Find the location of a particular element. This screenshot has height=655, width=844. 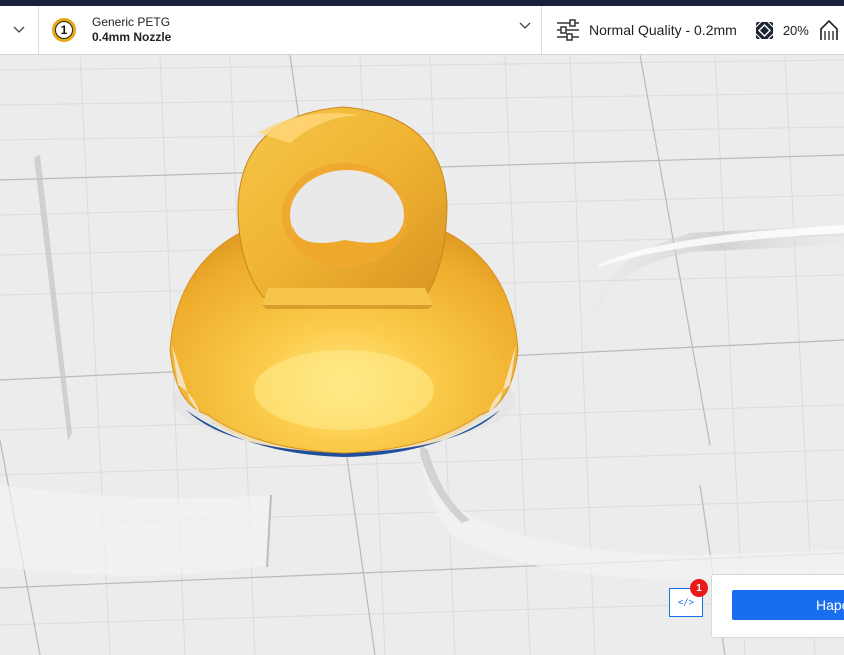

material-name: Generic PETG is located at coordinates (131, 22).